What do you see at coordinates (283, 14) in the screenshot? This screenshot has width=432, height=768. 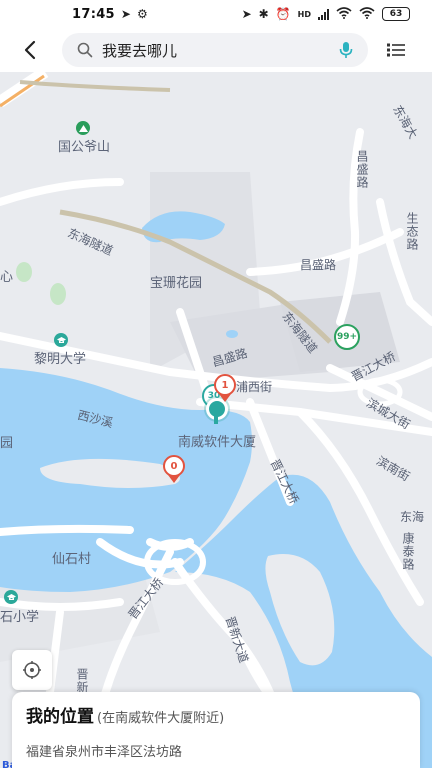 I see `alarm-icon: ⏰` at bounding box center [283, 14].